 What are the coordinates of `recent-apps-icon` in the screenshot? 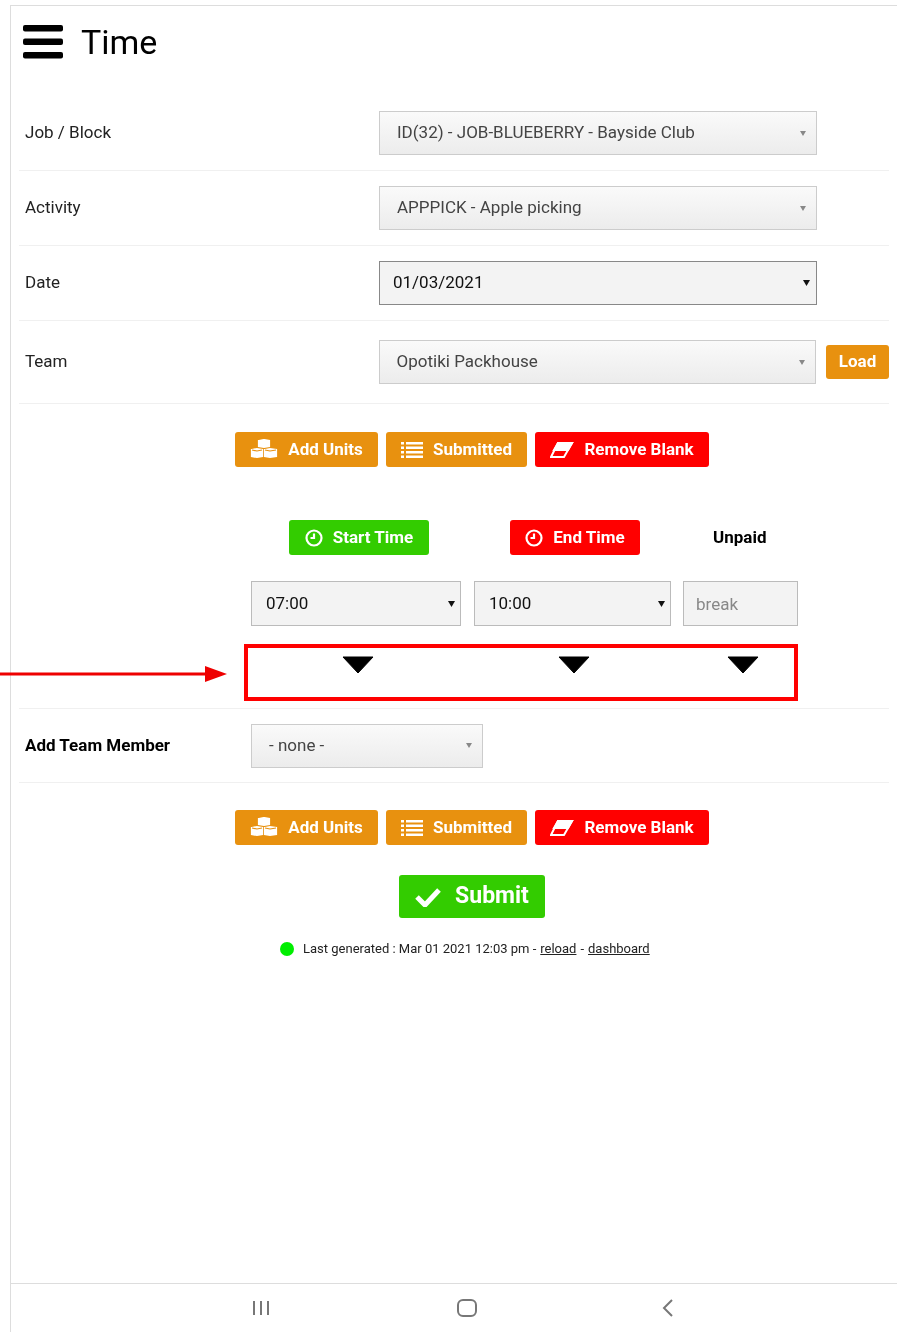 It's located at (261, 1308).